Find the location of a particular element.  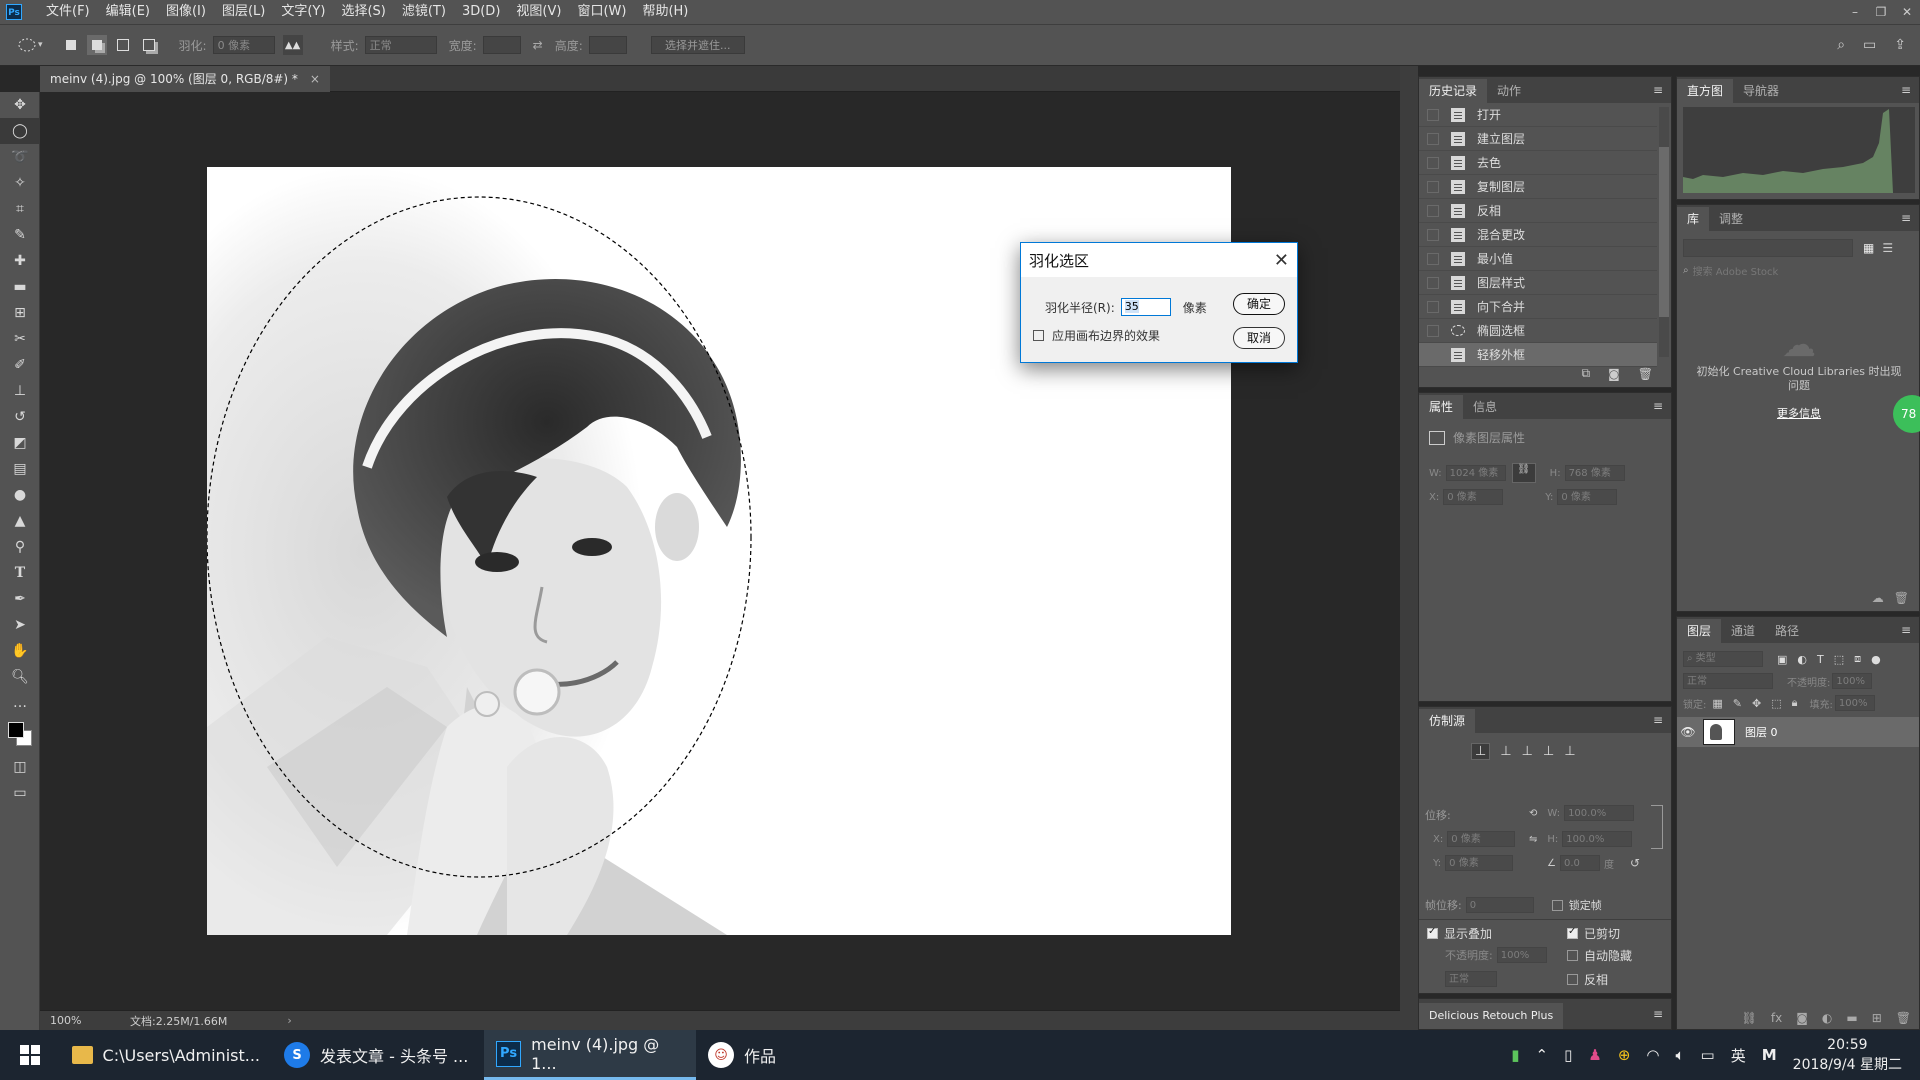

crop-tool-icon: ⌗ is located at coordinates (20, 209).